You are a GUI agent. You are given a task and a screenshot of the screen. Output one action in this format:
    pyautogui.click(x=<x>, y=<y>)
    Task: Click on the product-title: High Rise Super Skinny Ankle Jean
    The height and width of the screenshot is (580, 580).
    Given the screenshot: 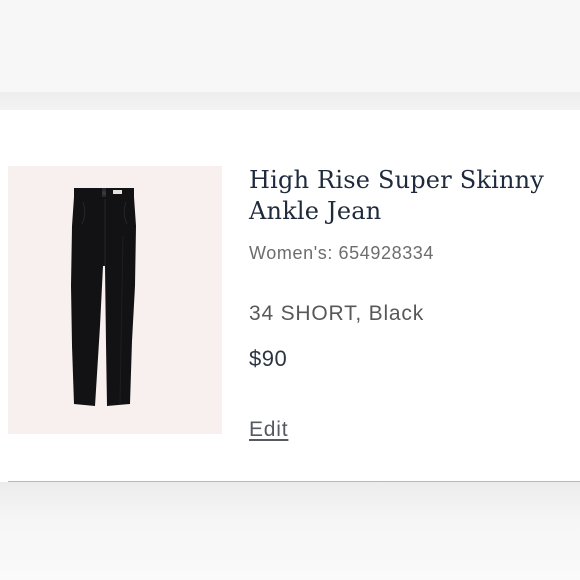 What is the action you would take?
    pyautogui.click(x=409, y=196)
    